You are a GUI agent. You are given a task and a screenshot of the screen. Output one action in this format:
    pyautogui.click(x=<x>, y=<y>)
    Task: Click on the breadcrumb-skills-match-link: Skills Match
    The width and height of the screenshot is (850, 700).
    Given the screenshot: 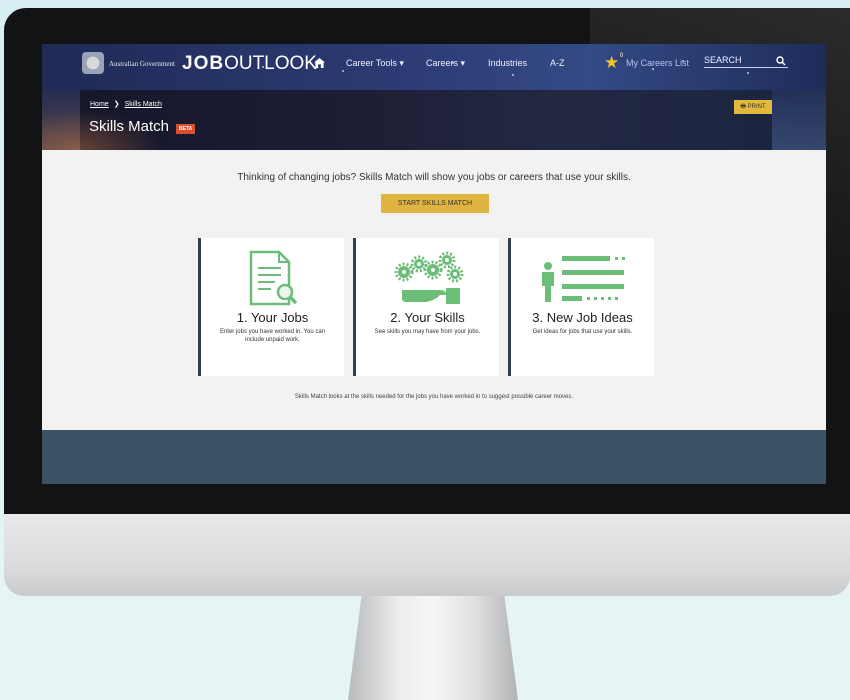 What is the action you would take?
    pyautogui.click(x=143, y=104)
    